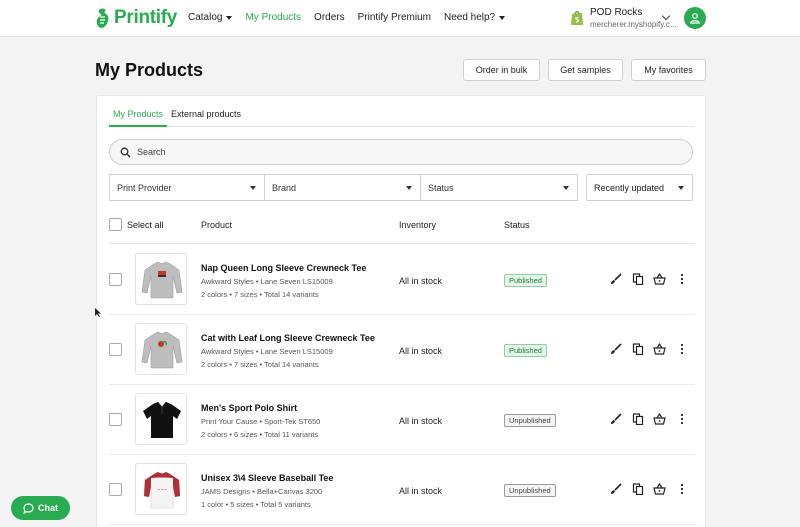 This screenshot has height=527, width=800. I want to click on sort-label: Recently updated, so click(629, 187).